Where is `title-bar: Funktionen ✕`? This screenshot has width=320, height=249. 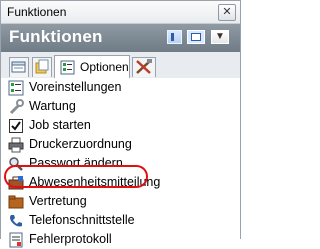
title-bar: Funktionen ✕ is located at coordinates (120, 12).